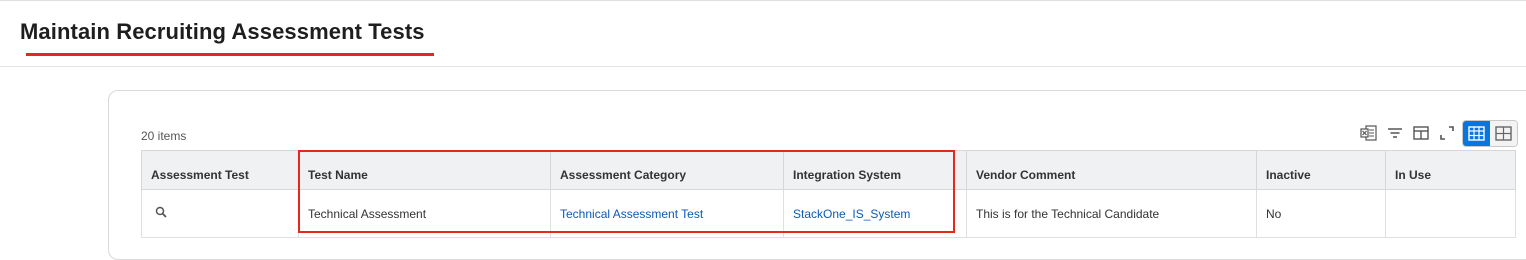 This screenshot has height=260, width=1526. What do you see at coordinates (1450, 213) in the screenshot?
I see `cell-in-use` at bounding box center [1450, 213].